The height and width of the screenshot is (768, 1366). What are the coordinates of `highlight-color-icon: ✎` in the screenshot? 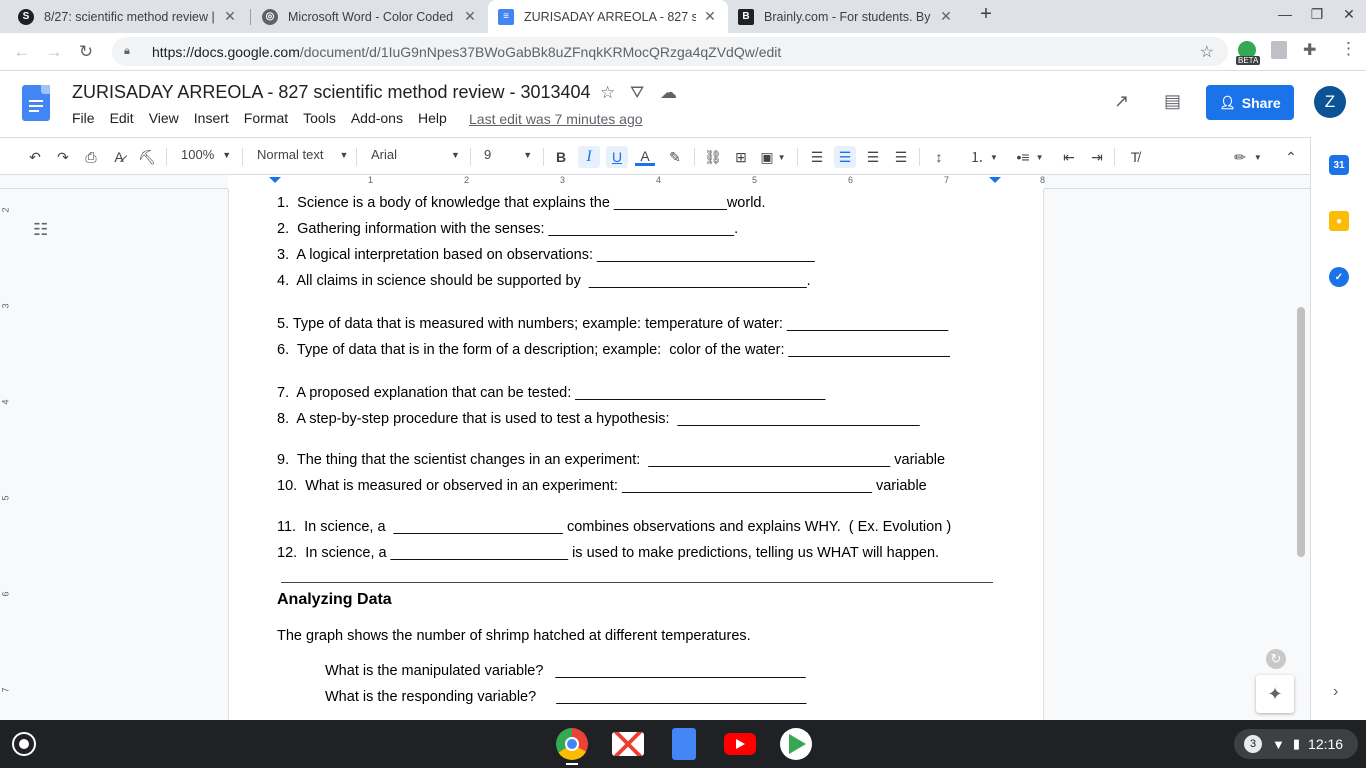 It's located at (675, 157).